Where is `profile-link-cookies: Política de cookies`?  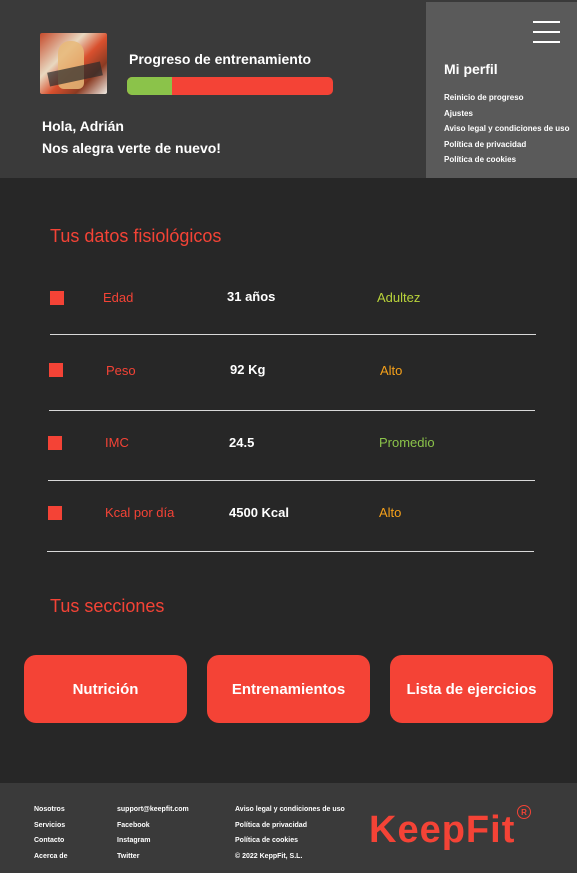
profile-link-cookies: Política de cookies is located at coordinates (507, 160).